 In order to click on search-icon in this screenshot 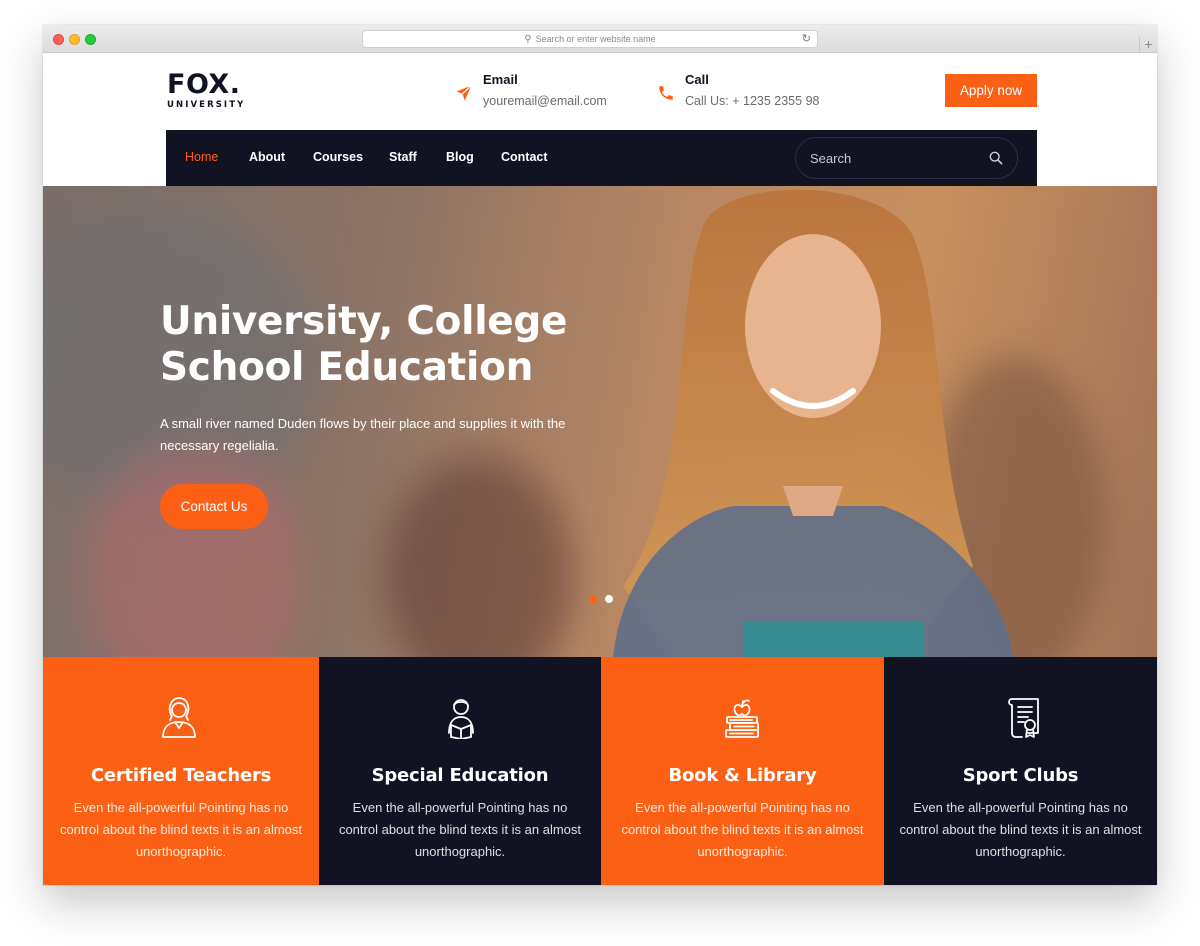, I will do `click(996, 158)`.